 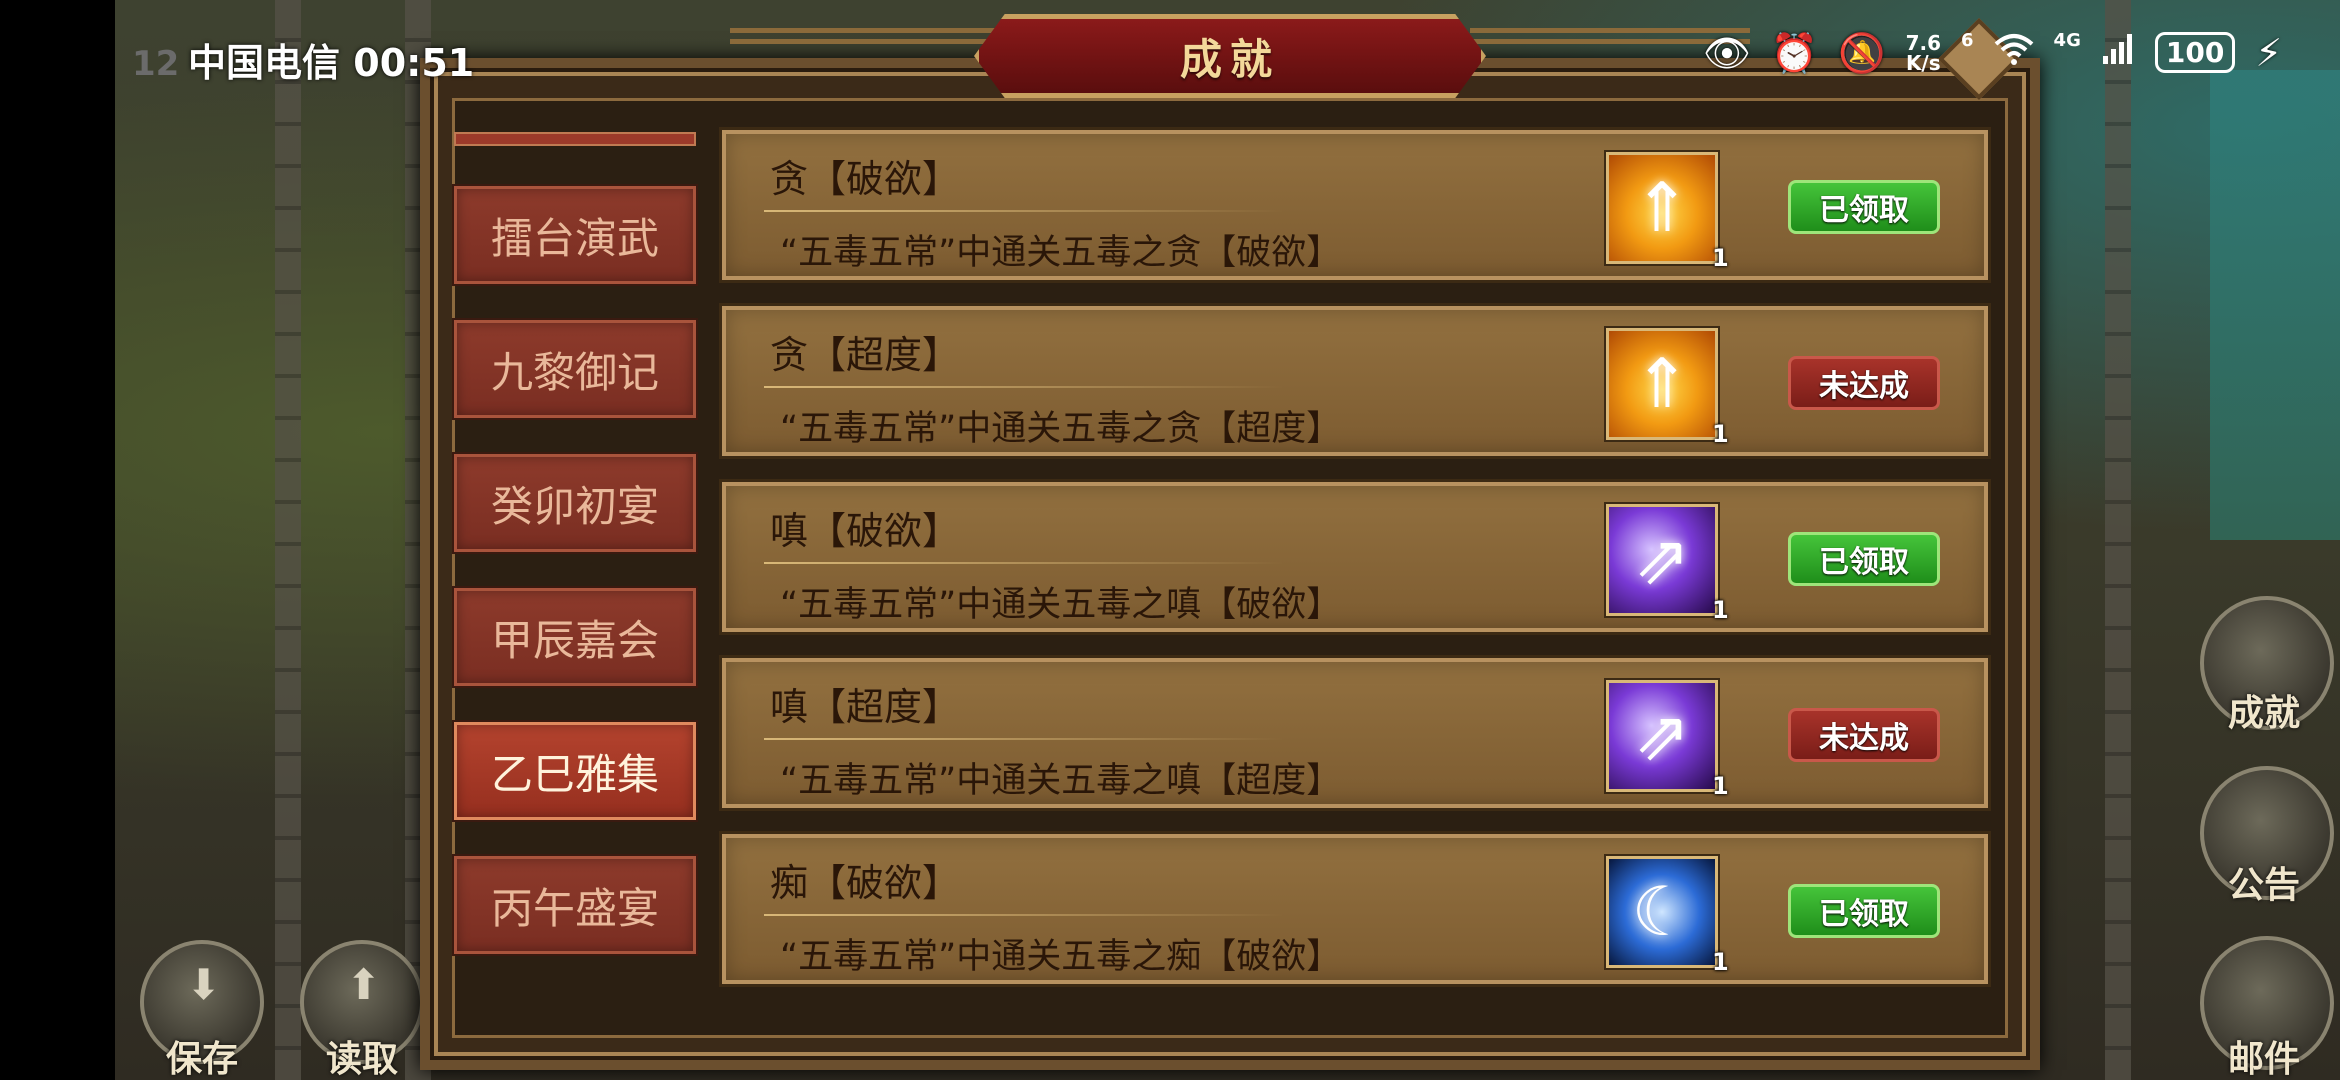 What do you see at coordinates (264, 63) in the screenshot?
I see `carrier-label: 中国电信` at bounding box center [264, 63].